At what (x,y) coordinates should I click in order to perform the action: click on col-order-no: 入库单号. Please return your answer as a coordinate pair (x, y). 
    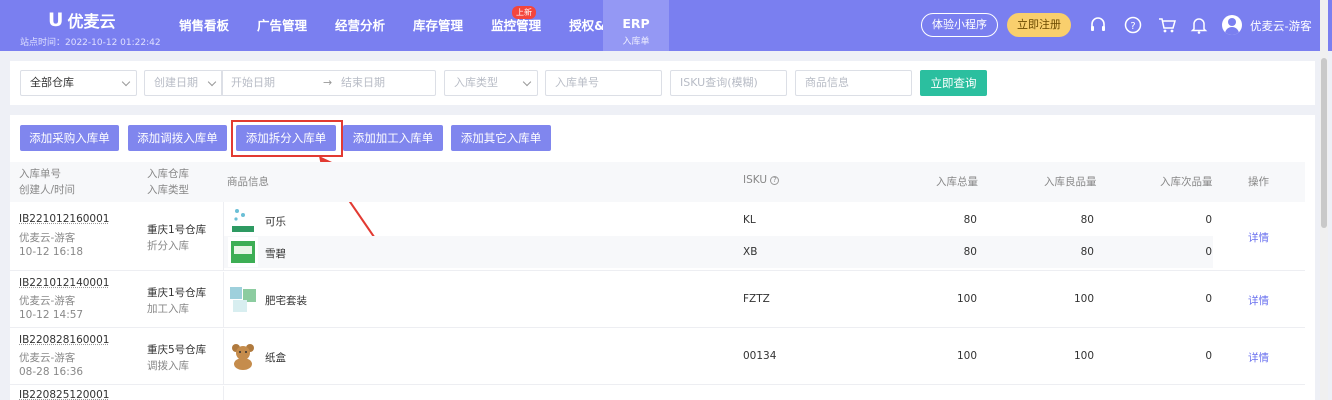
    Looking at the image, I should click on (40, 173).